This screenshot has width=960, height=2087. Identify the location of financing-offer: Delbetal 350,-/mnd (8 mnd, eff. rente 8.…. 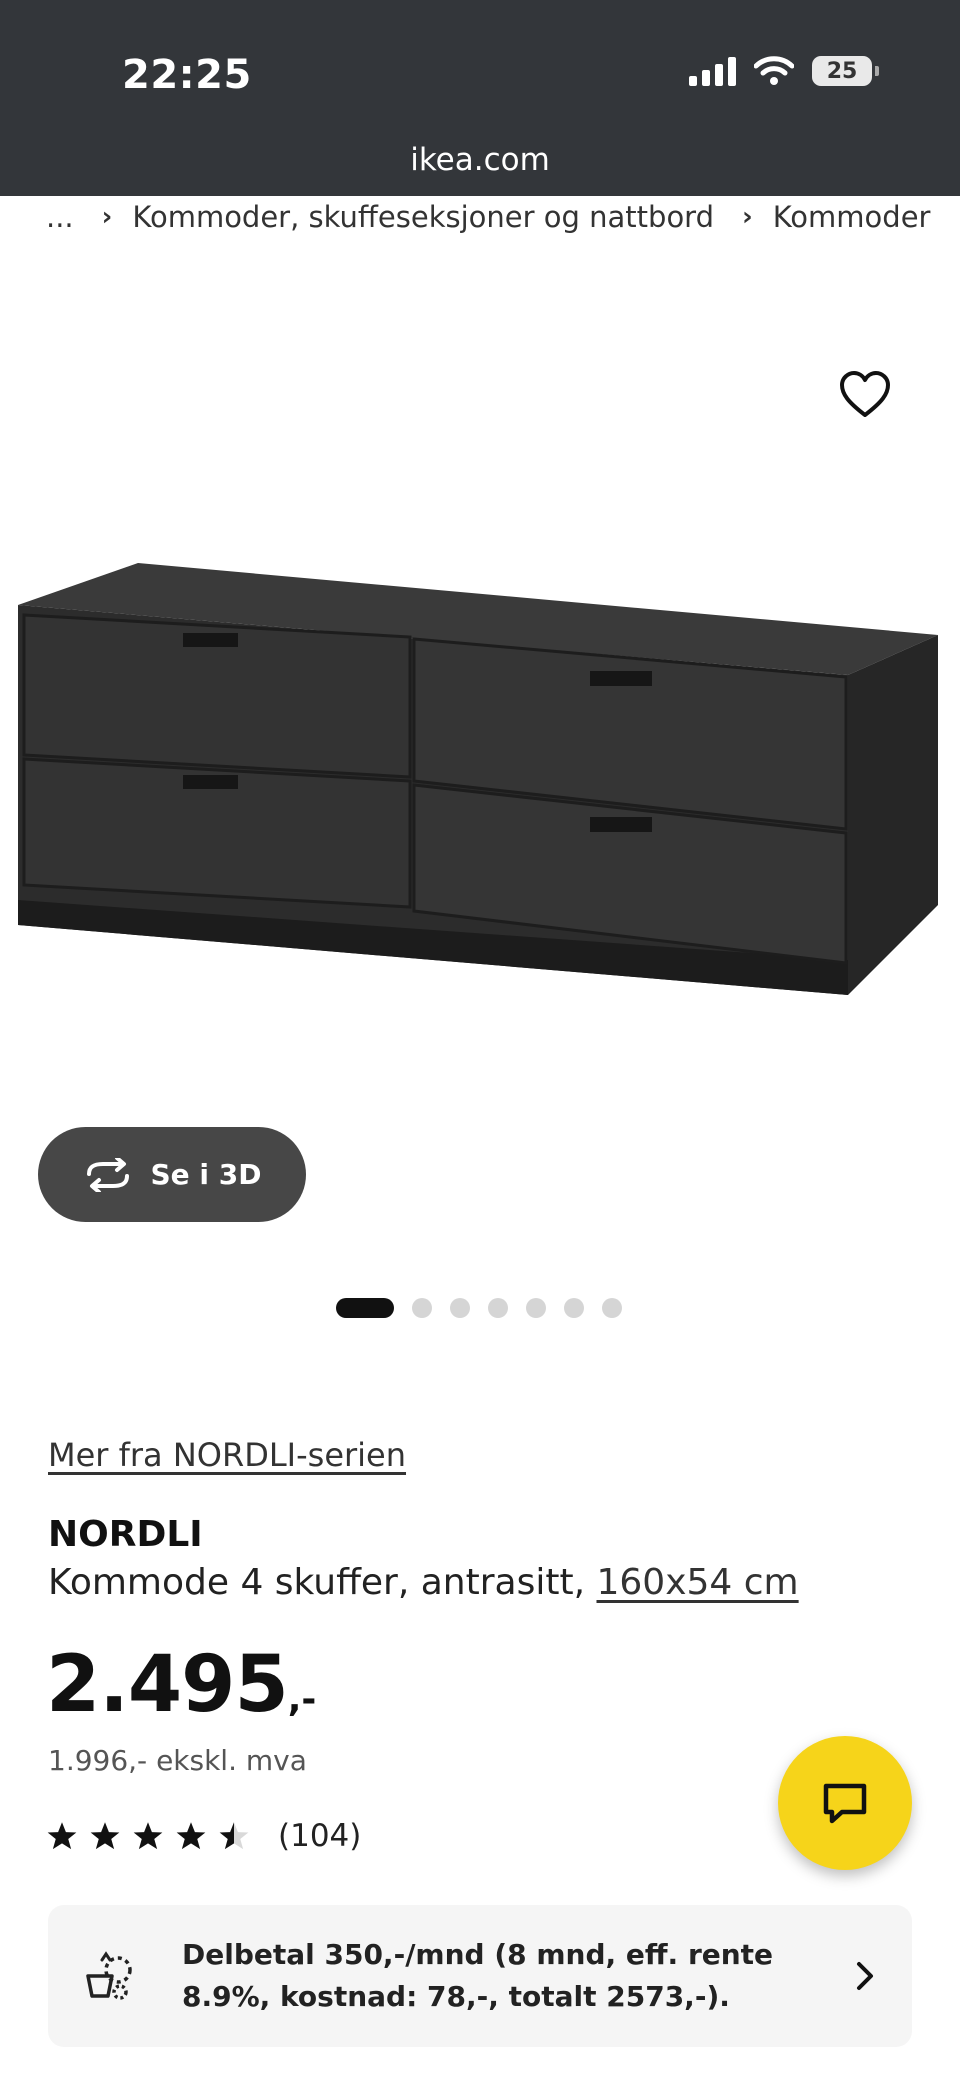
(480, 1976).